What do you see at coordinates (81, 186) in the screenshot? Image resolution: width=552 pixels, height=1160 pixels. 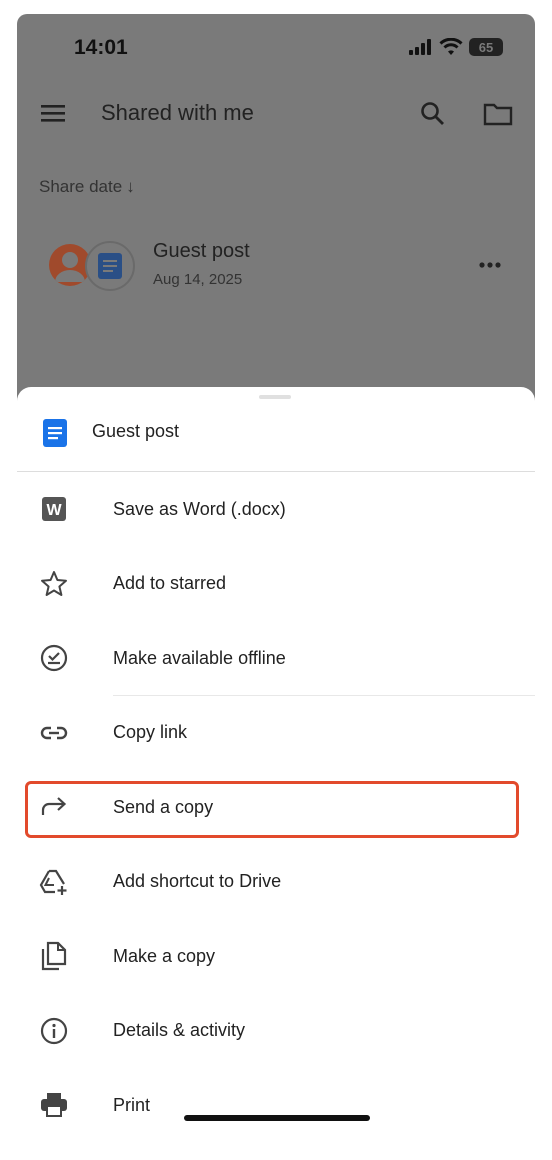 I see `sort-label: Share date` at bounding box center [81, 186].